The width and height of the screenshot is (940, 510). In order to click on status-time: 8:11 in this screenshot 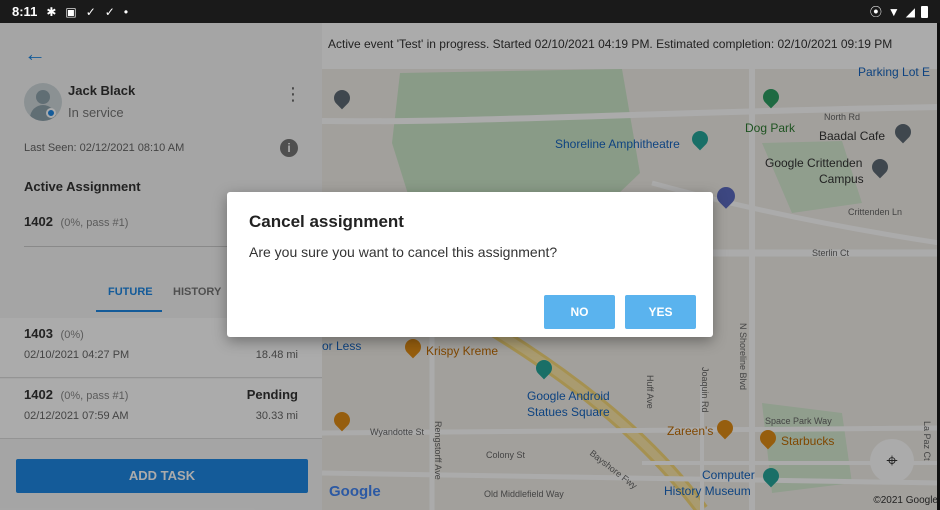, I will do `click(25, 11)`.